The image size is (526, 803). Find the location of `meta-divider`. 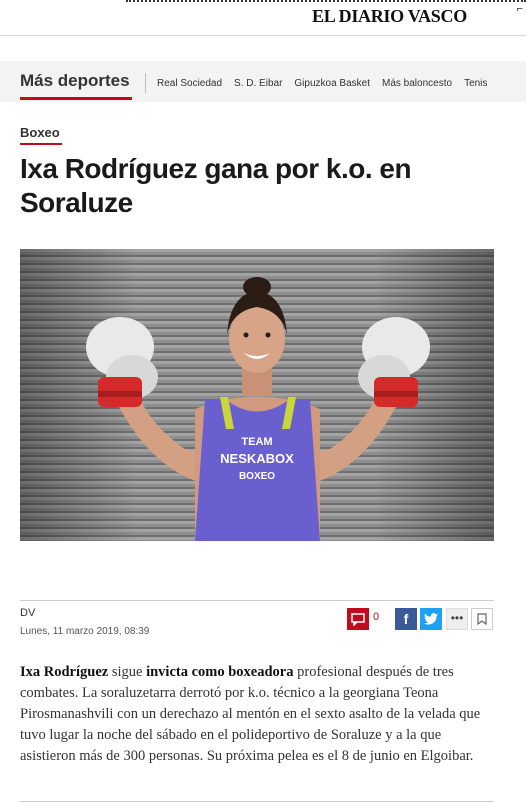

meta-divider is located at coordinates (257, 600).